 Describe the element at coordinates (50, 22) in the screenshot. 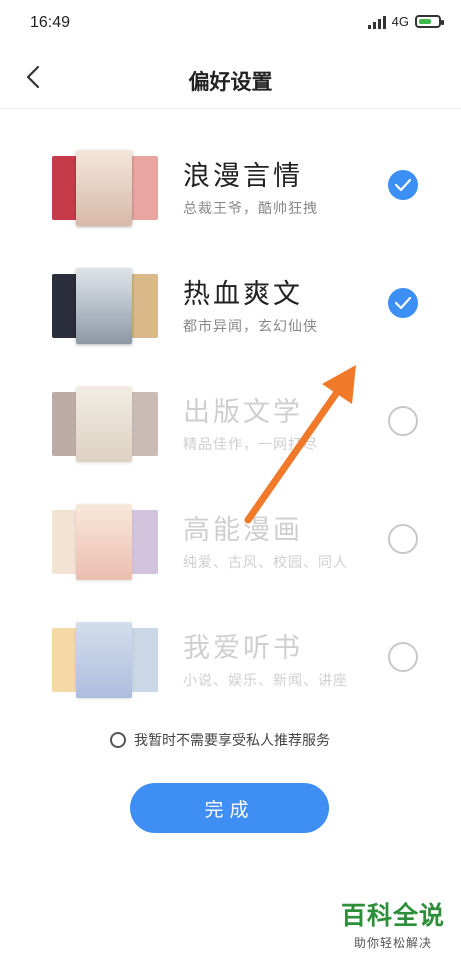

I see `status-time: 16:49` at that location.